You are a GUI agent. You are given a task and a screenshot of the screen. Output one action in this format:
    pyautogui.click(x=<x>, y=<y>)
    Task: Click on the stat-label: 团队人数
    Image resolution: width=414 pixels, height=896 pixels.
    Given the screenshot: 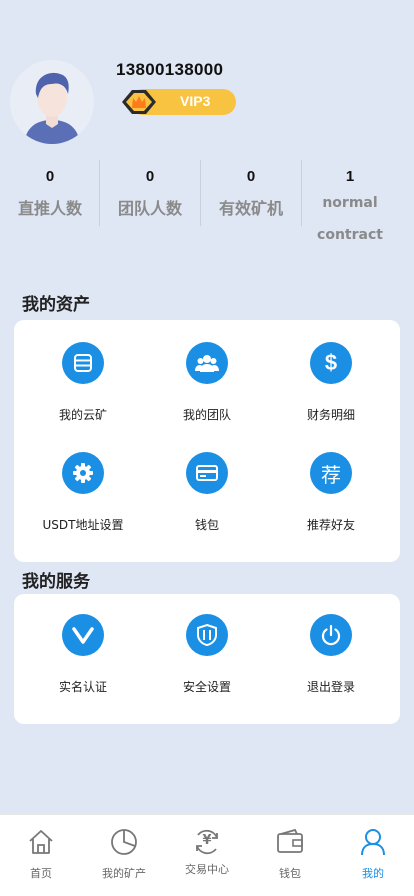 What is the action you would take?
    pyautogui.click(x=149, y=208)
    